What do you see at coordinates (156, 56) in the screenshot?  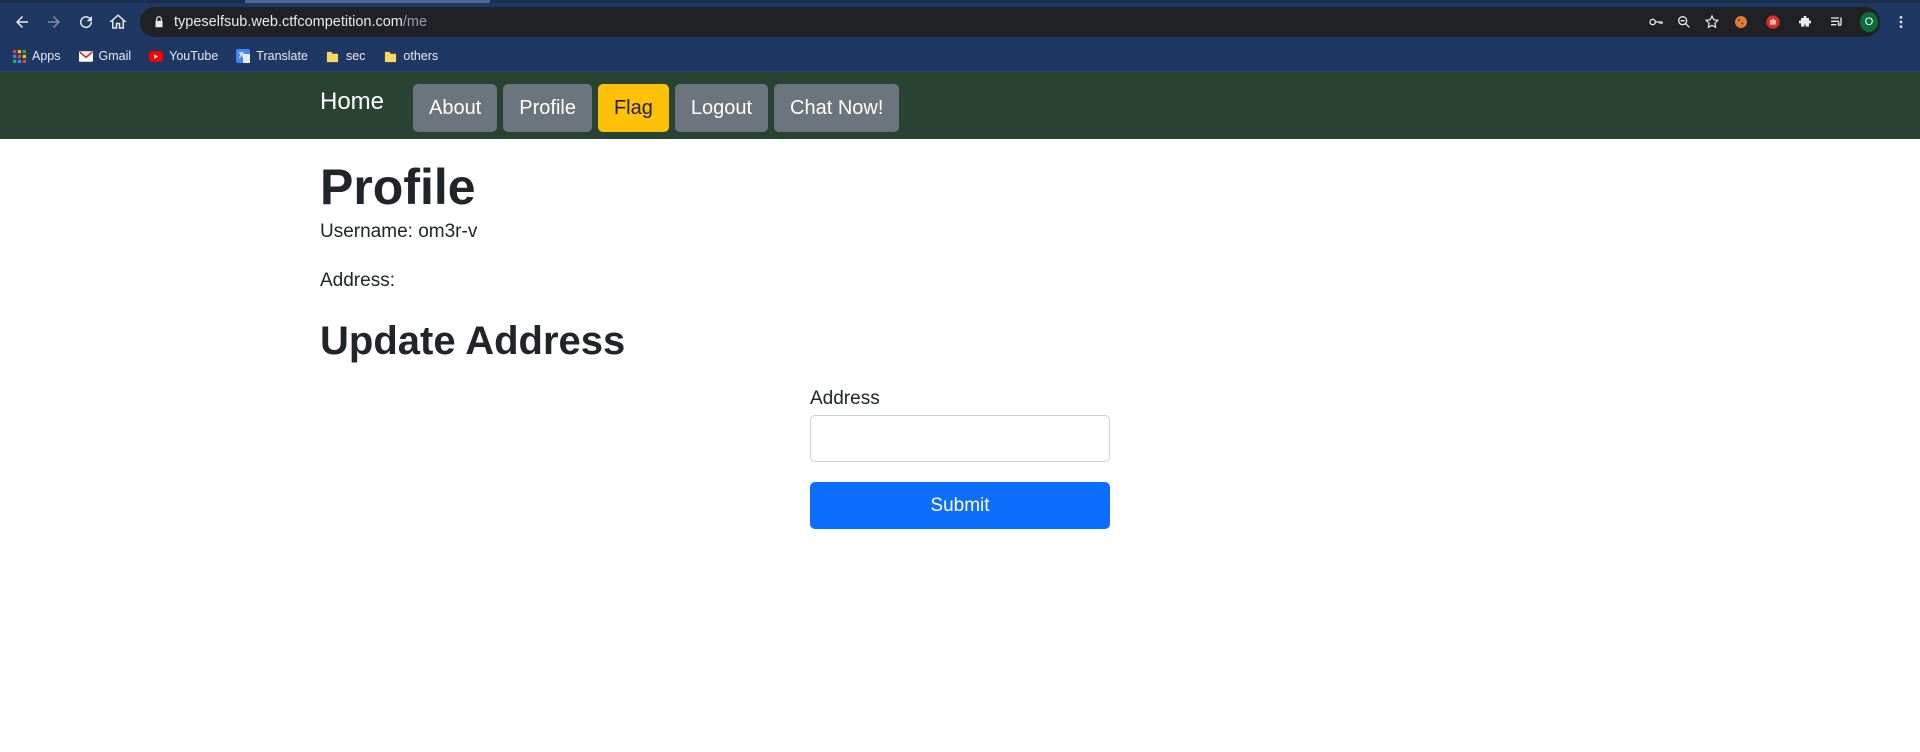 I see `youtube-icon` at bounding box center [156, 56].